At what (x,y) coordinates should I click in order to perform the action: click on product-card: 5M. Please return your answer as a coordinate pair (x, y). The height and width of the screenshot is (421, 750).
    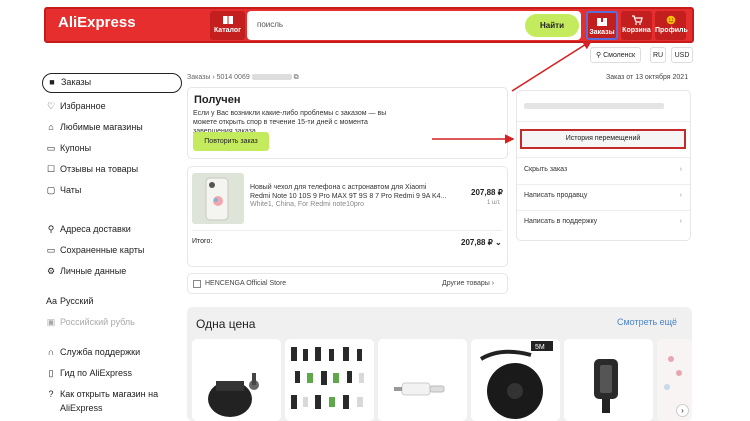
    Looking at the image, I should click on (515, 380).